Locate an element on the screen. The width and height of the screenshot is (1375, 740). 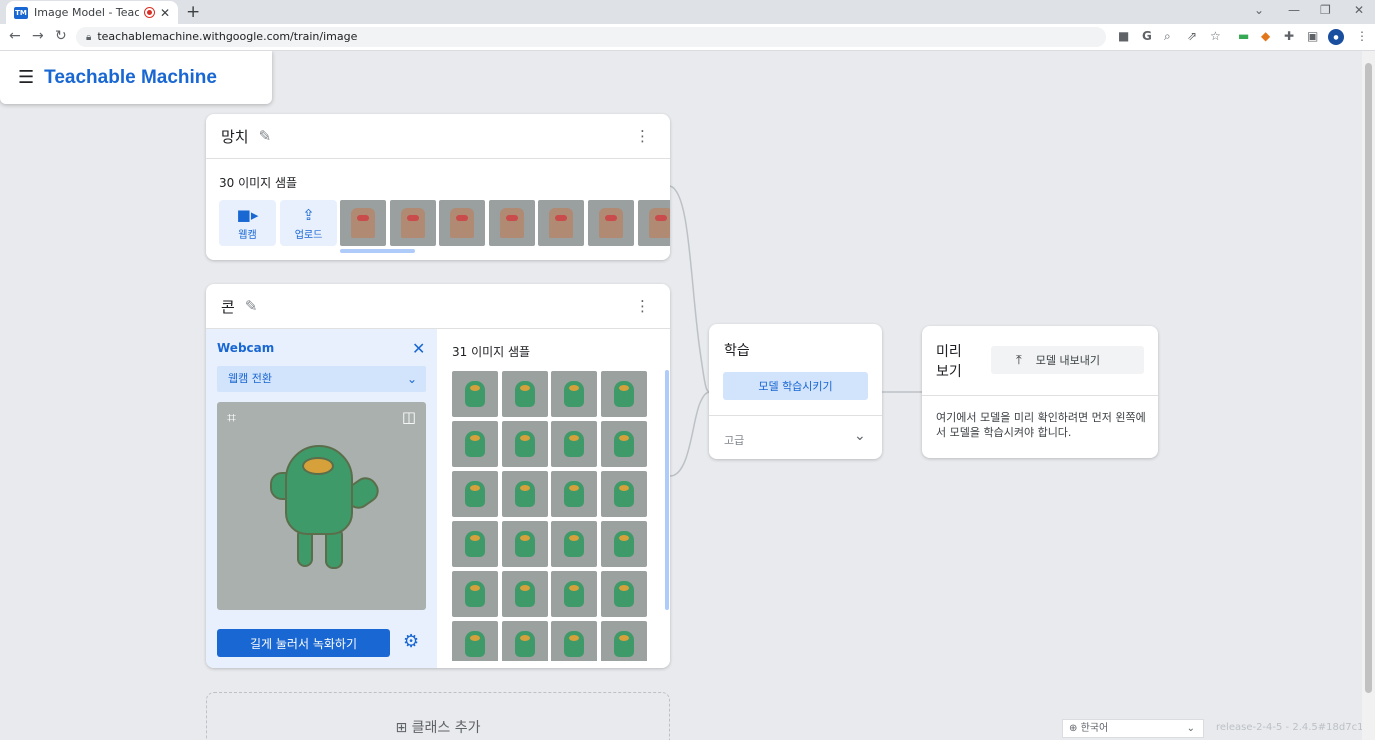
advanced-toggle: 고급 is located at coordinates (734, 440).